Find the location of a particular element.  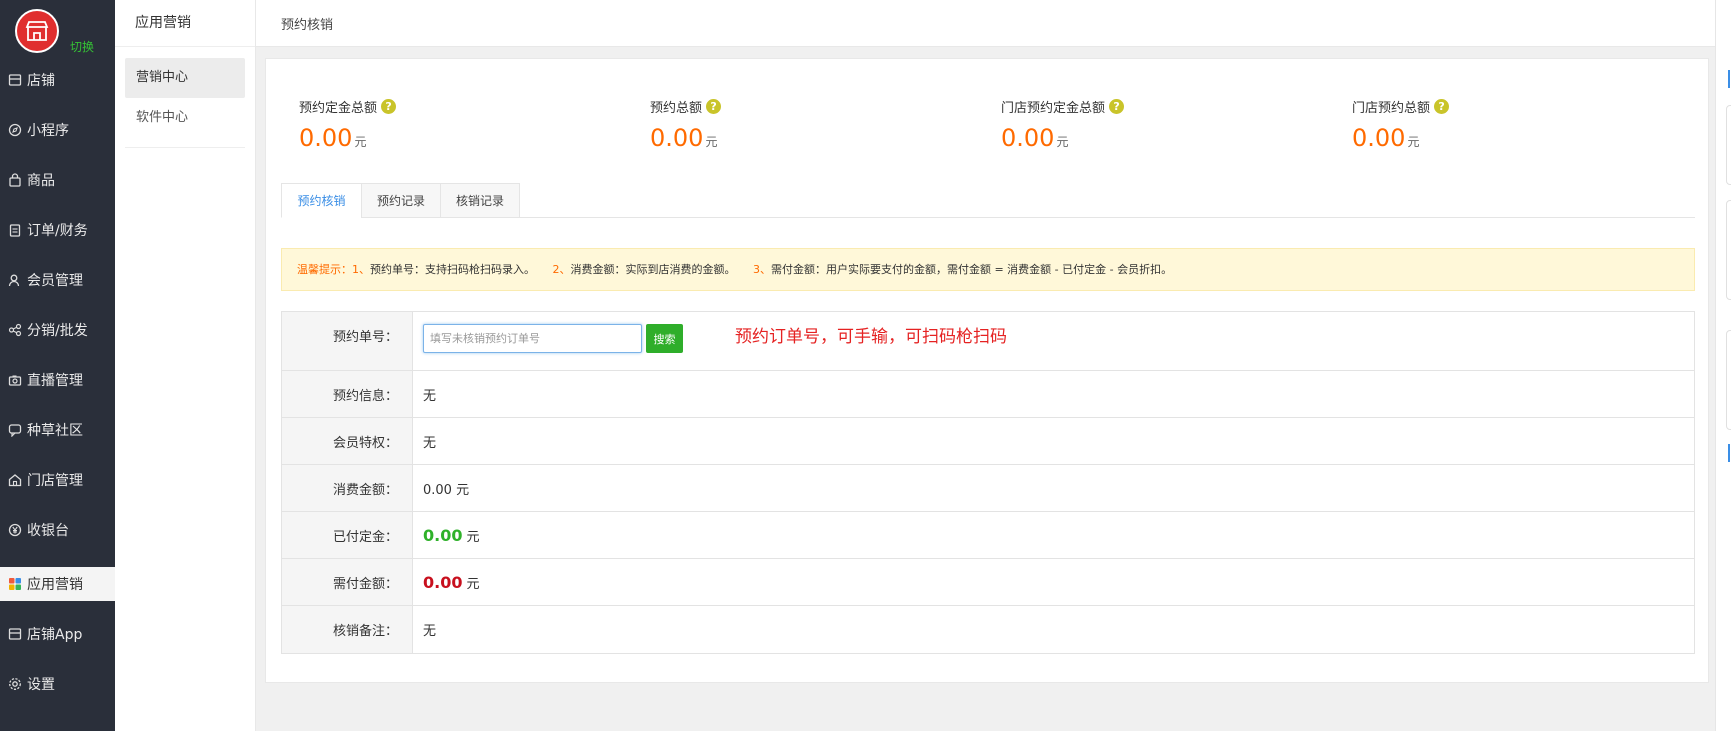

share-icon is located at coordinates (15, 330).